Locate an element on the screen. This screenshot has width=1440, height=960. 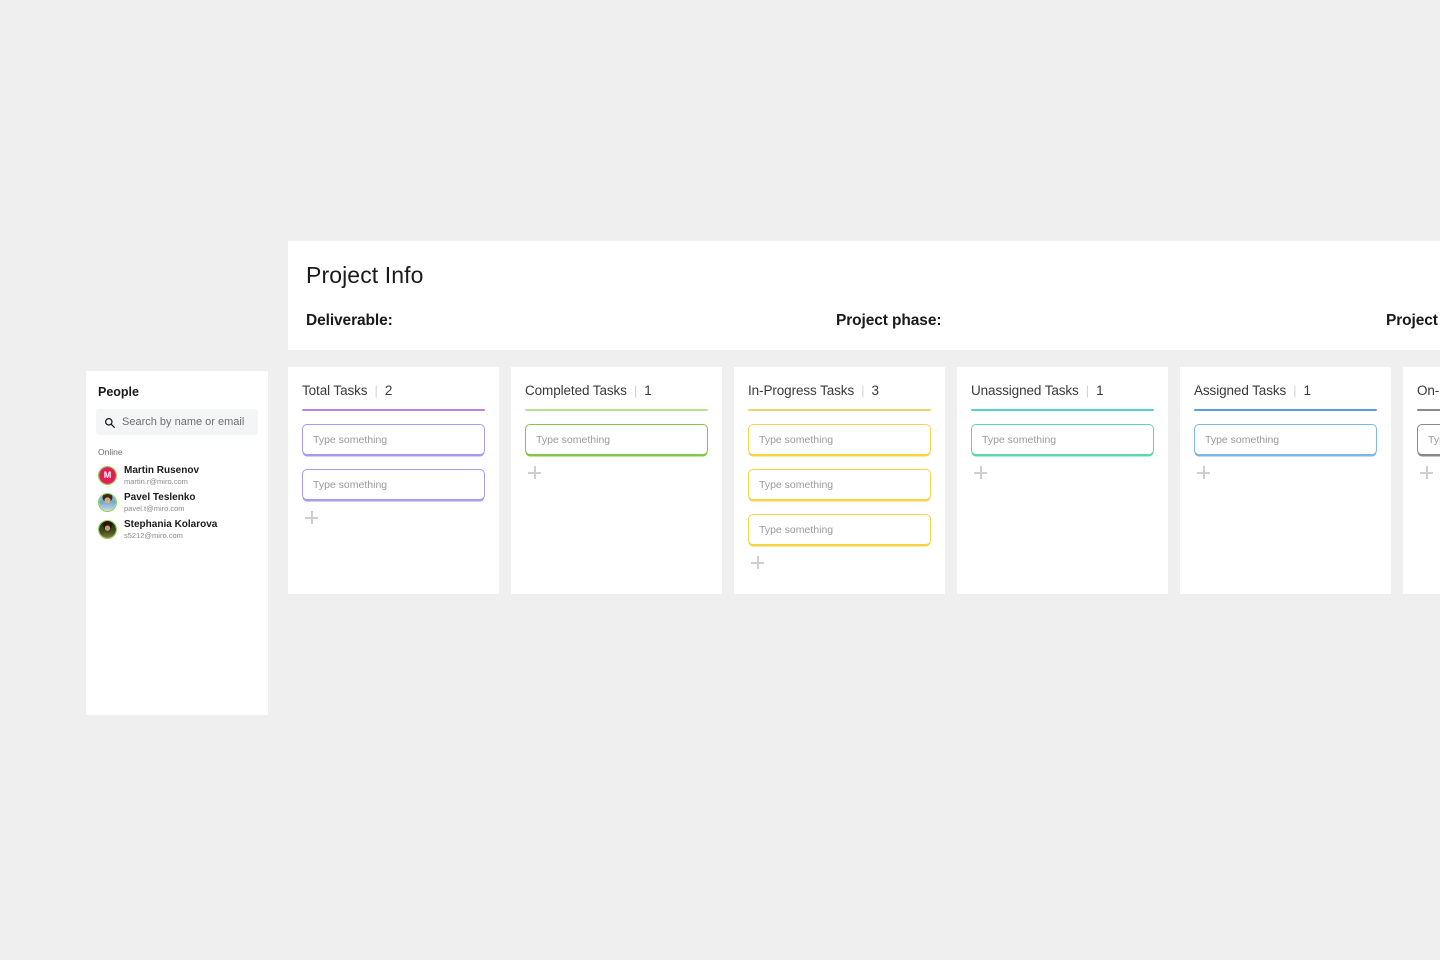
person-name: Pavel Teslenko is located at coordinates (160, 498).